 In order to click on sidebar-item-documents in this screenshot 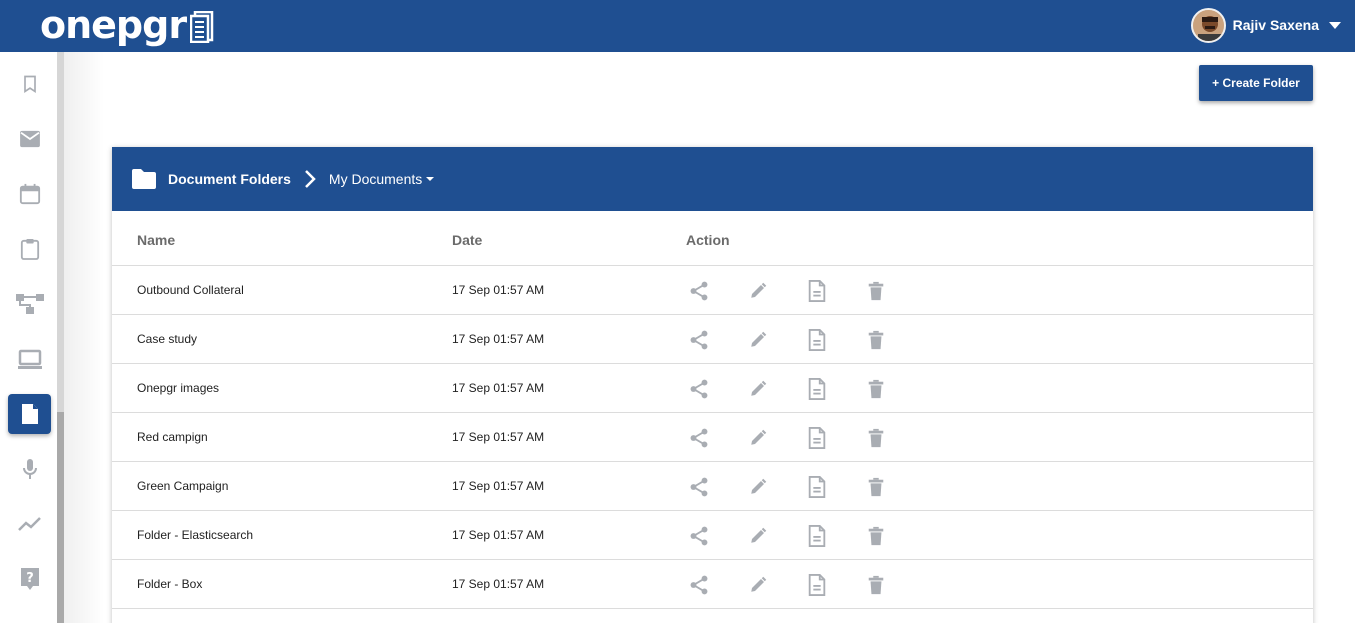, I will do `click(29, 414)`.